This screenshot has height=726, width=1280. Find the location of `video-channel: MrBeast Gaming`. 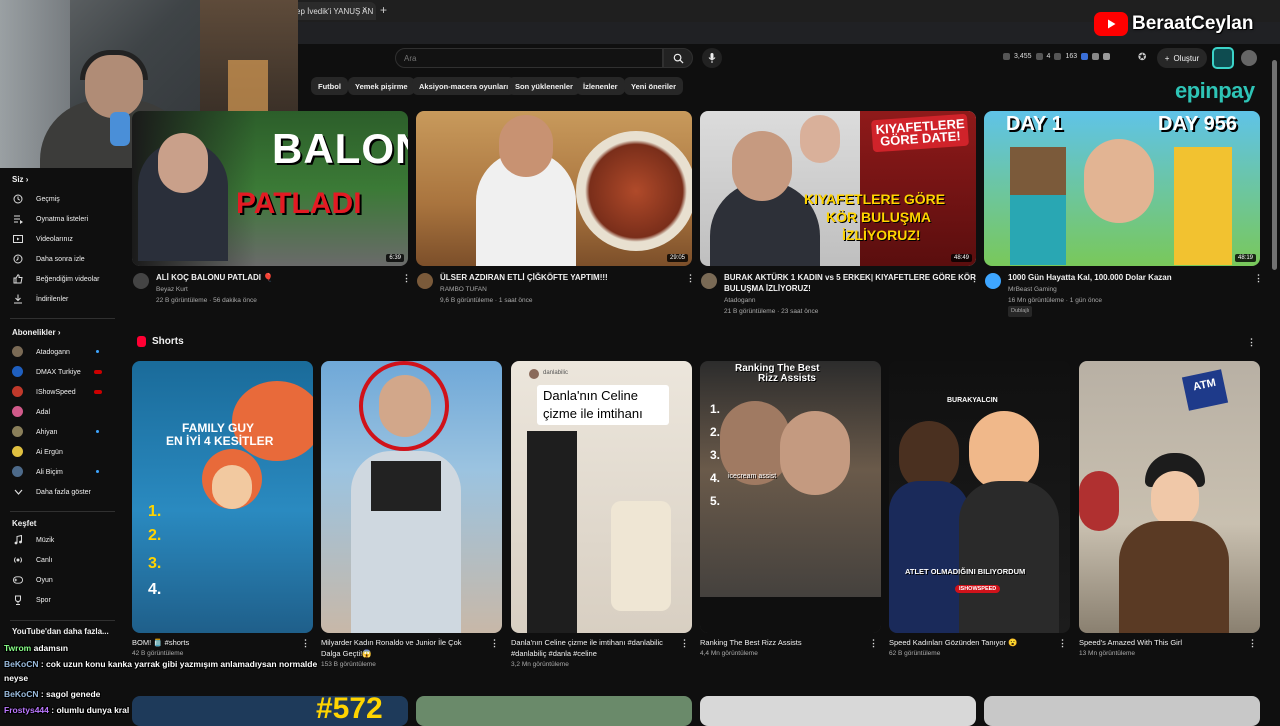

video-channel: MrBeast Gaming is located at coordinates (1032, 289).